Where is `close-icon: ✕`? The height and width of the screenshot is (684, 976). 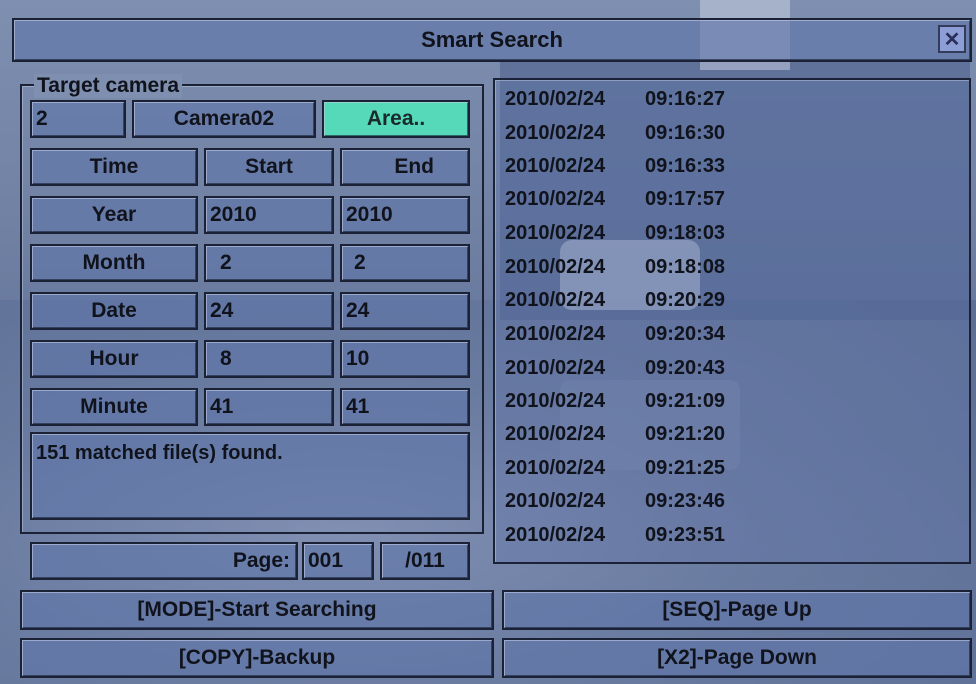
close-icon: ✕ is located at coordinates (952, 39).